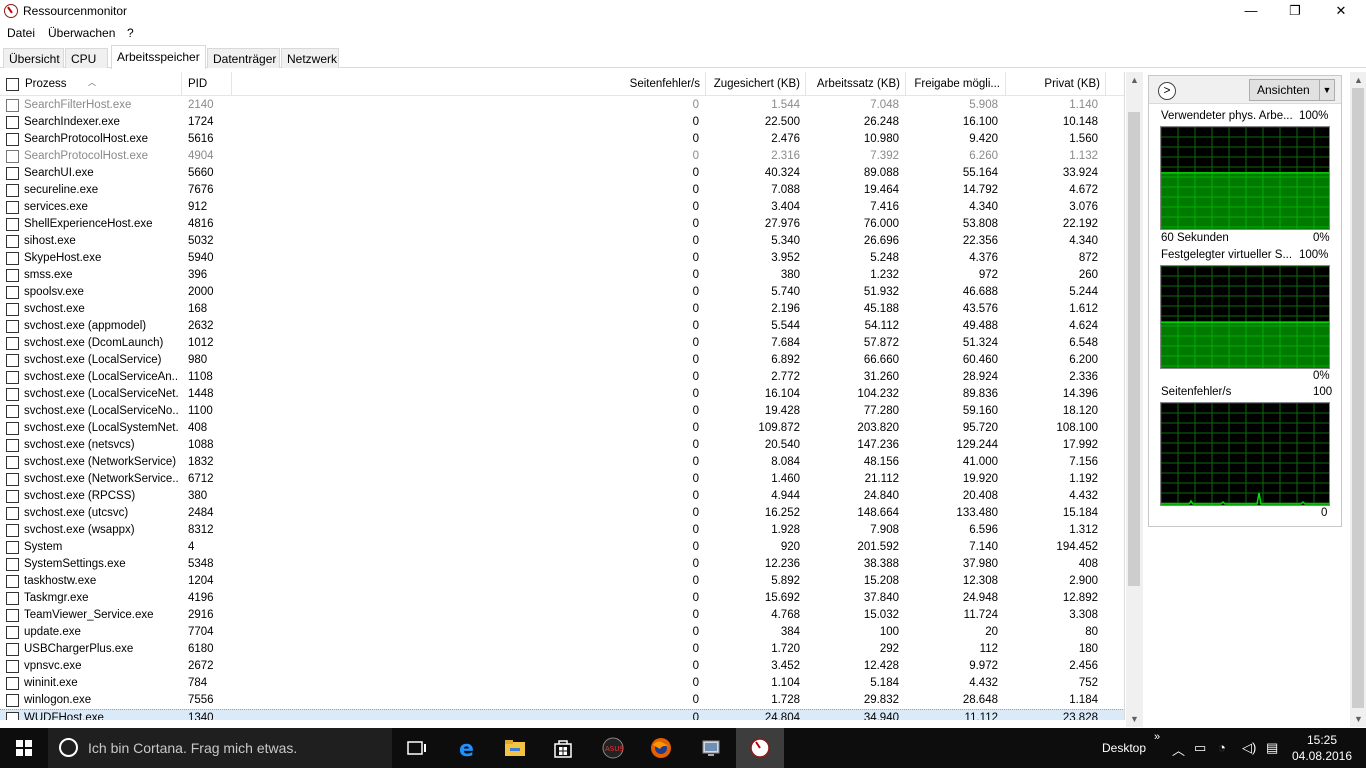 The image size is (1366, 768). I want to click on close-button: ✕, so click(1341, 11).